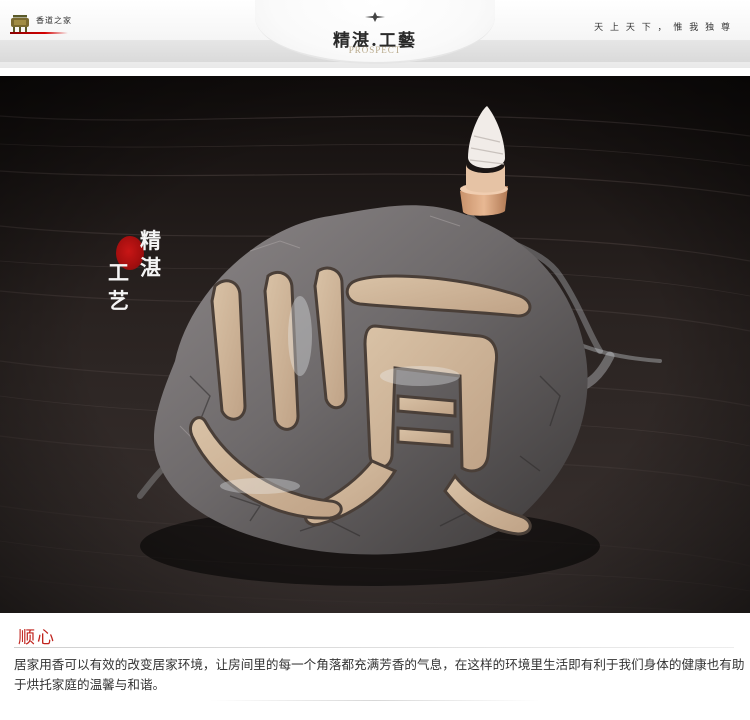  I want to click on section-title: 顺心, so click(37, 638).